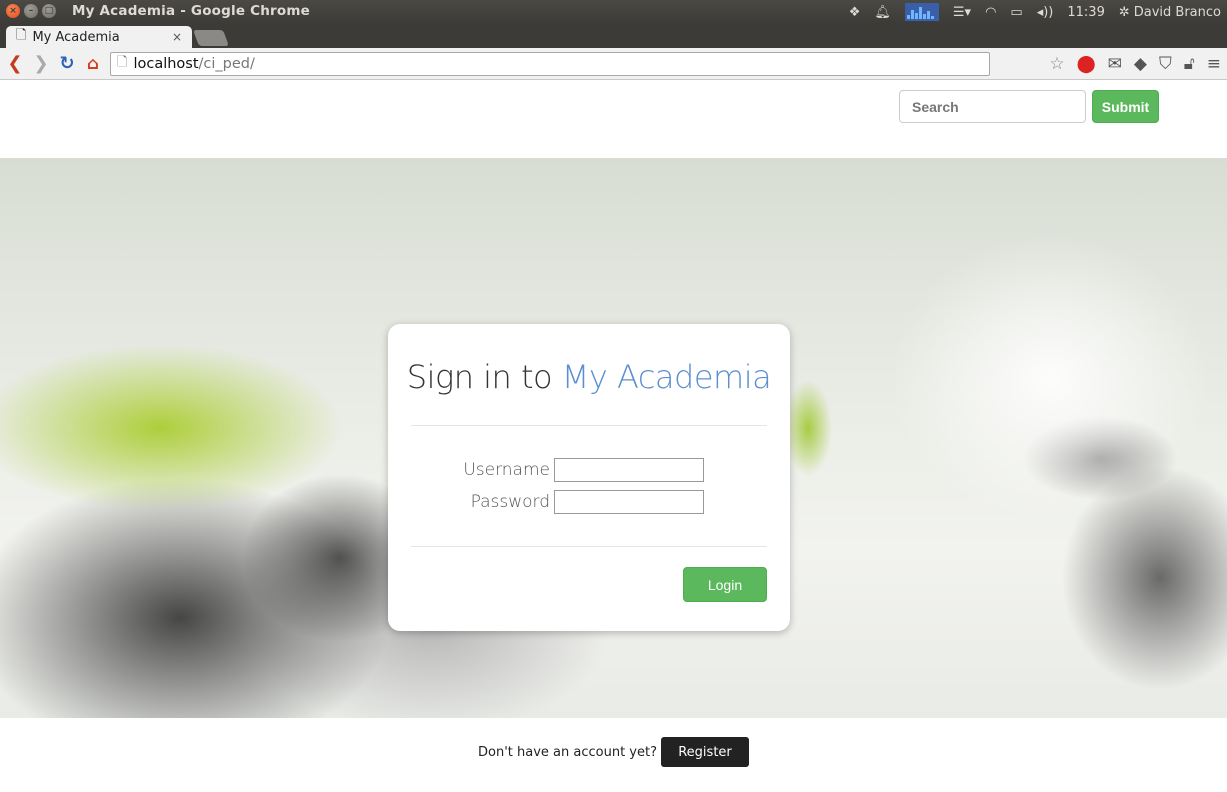 Image resolution: width=1227 pixels, height=792 pixels. Describe the element at coordinates (992, 106) in the screenshot. I see `search-input` at that location.